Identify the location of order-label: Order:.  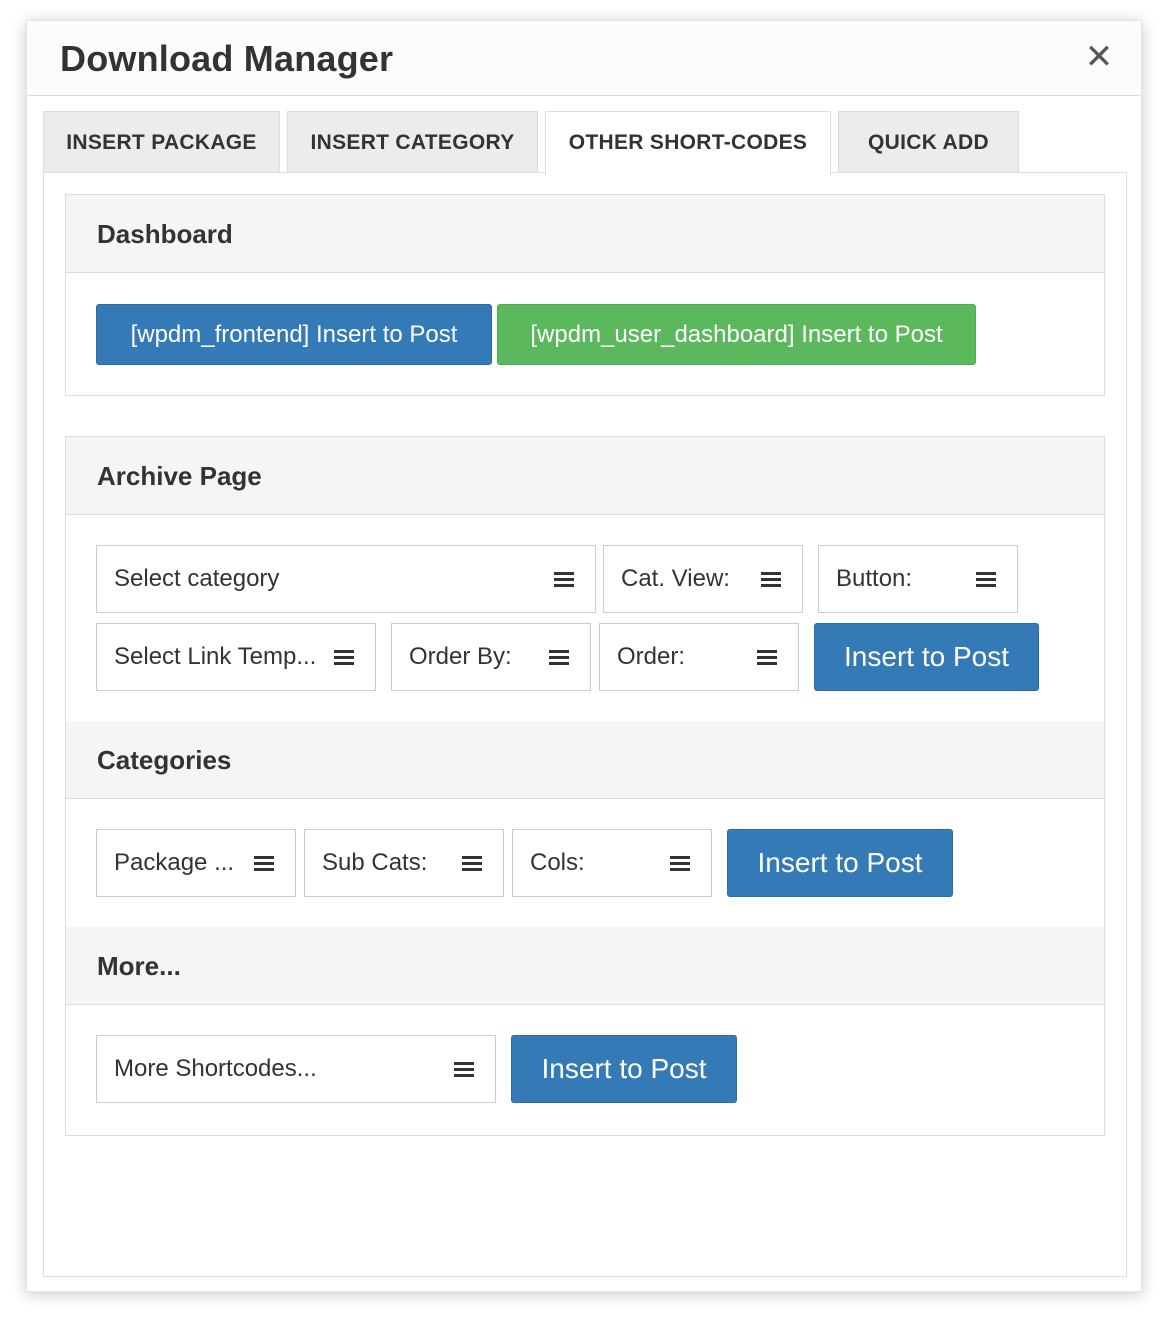
(651, 656).